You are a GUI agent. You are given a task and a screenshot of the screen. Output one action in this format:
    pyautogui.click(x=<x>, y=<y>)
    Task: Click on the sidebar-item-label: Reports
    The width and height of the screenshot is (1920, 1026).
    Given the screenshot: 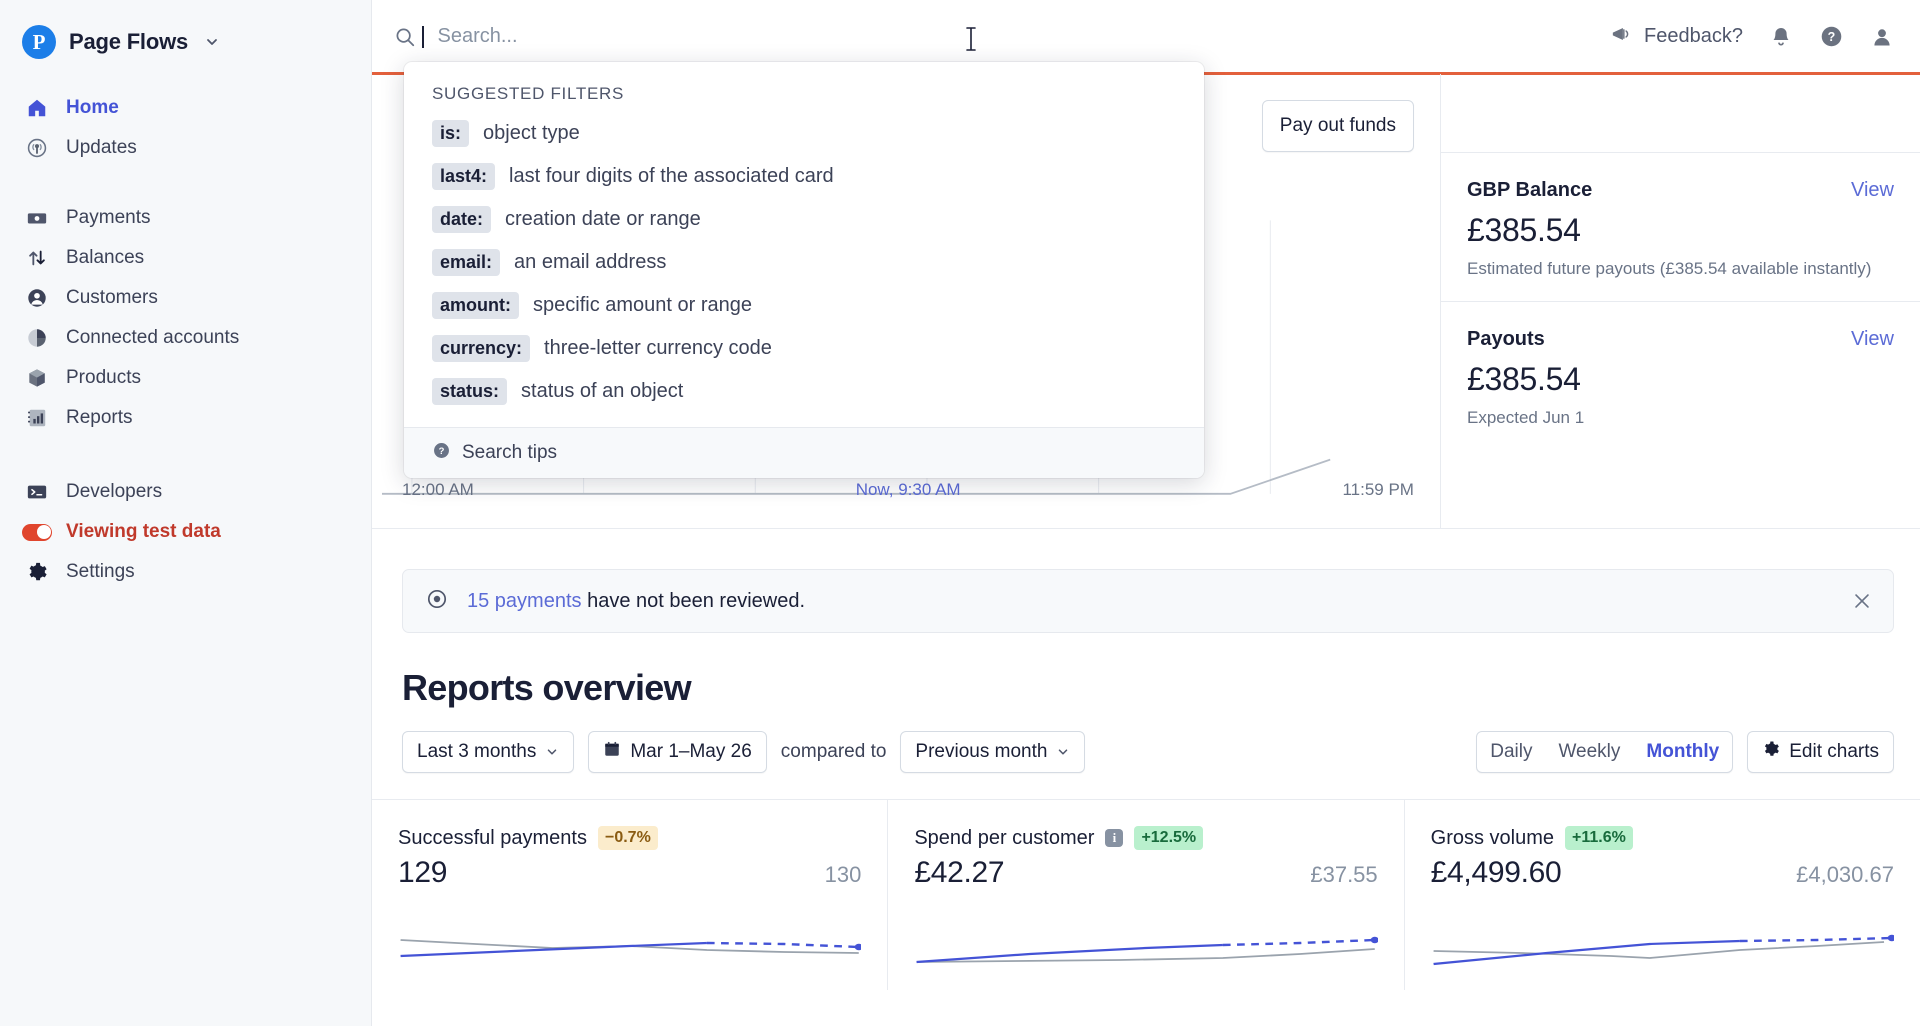 What is the action you would take?
    pyautogui.click(x=99, y=417)
    